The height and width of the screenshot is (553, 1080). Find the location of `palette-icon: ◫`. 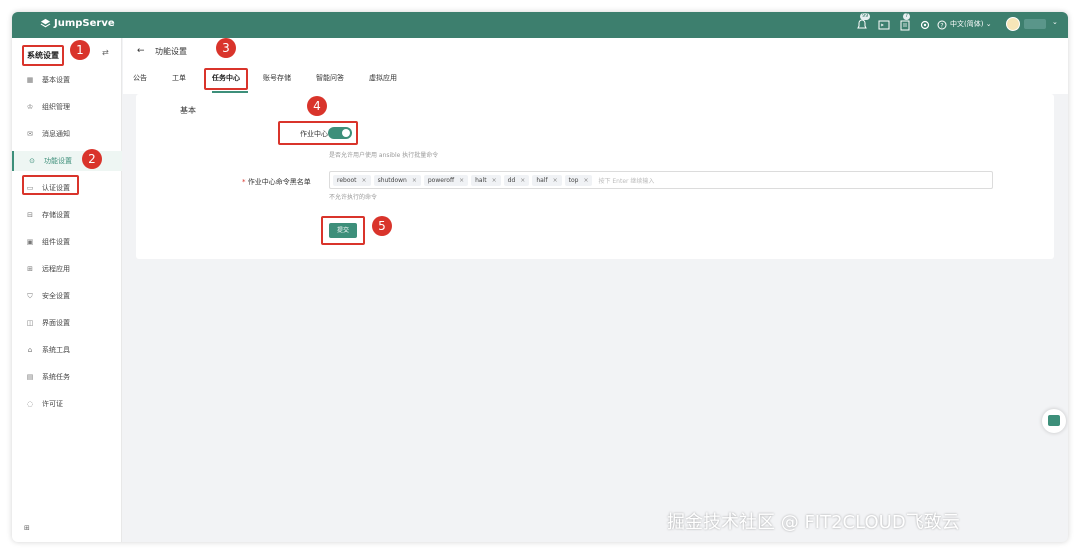

palette-icon: ◫ is located at coordinates (30, 323).